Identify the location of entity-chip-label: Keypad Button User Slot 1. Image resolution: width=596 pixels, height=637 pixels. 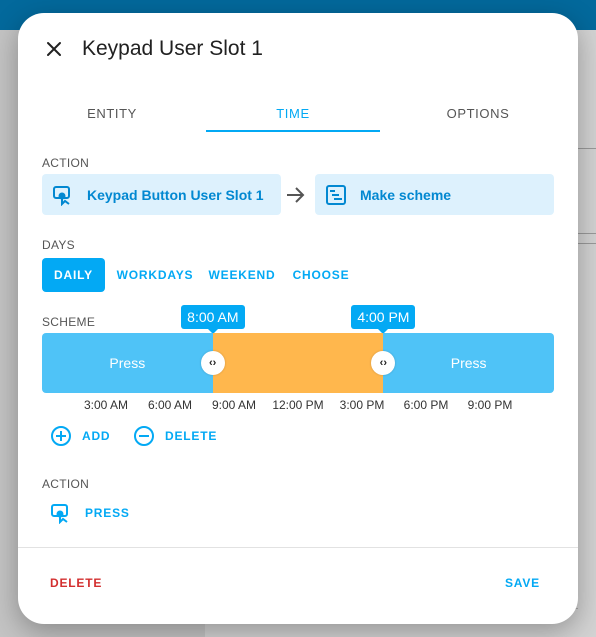
(175, 194).